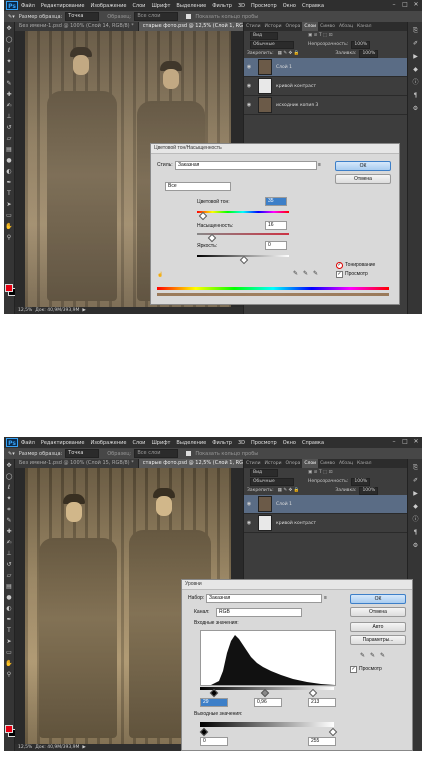 The height and width of the screenshot is (768, 426). What do you see at coordinates (267, 724) in the screenshot?
I see `output-levels-slider` at bounding box center [267, 724].